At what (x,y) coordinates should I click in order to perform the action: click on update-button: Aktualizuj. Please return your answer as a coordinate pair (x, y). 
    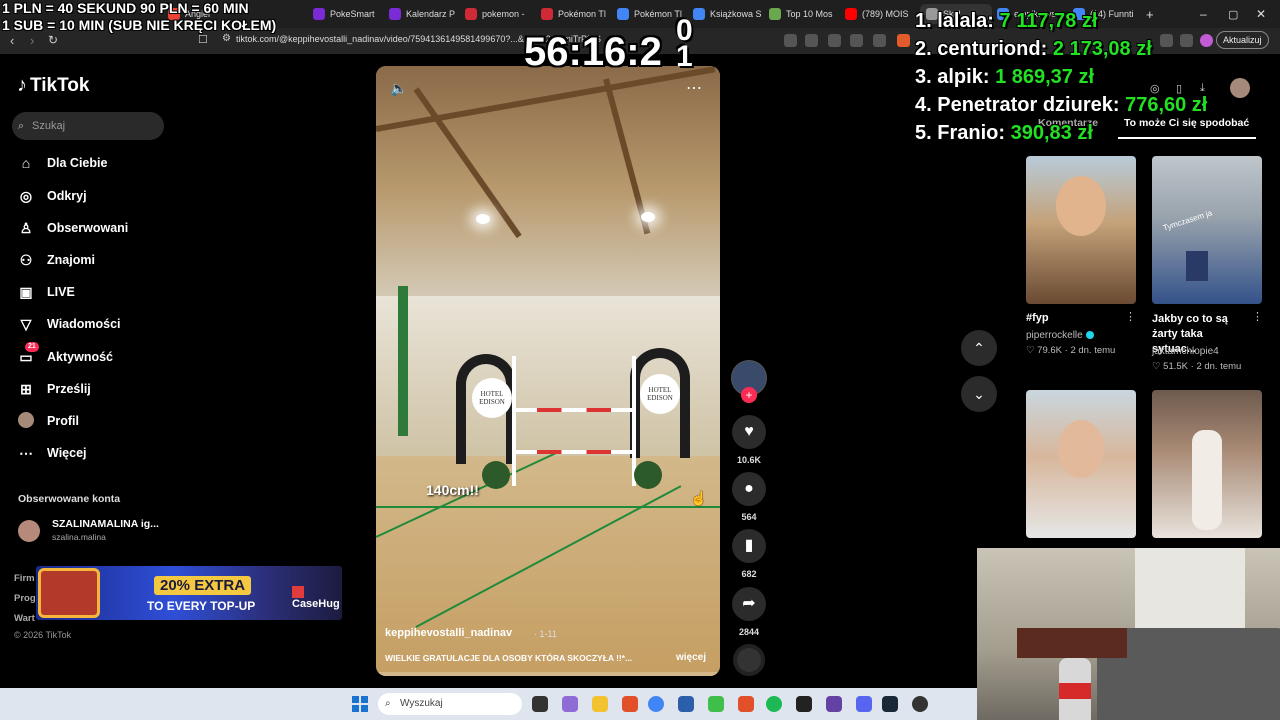
    Looking at the image, I should click on (1242, 40).